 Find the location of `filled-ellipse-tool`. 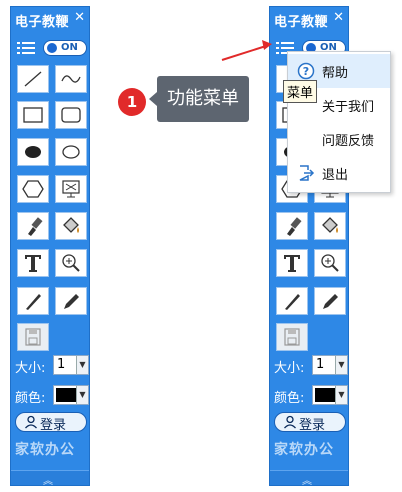

filled-ellipse-tool is located at coordinates (33, 152).